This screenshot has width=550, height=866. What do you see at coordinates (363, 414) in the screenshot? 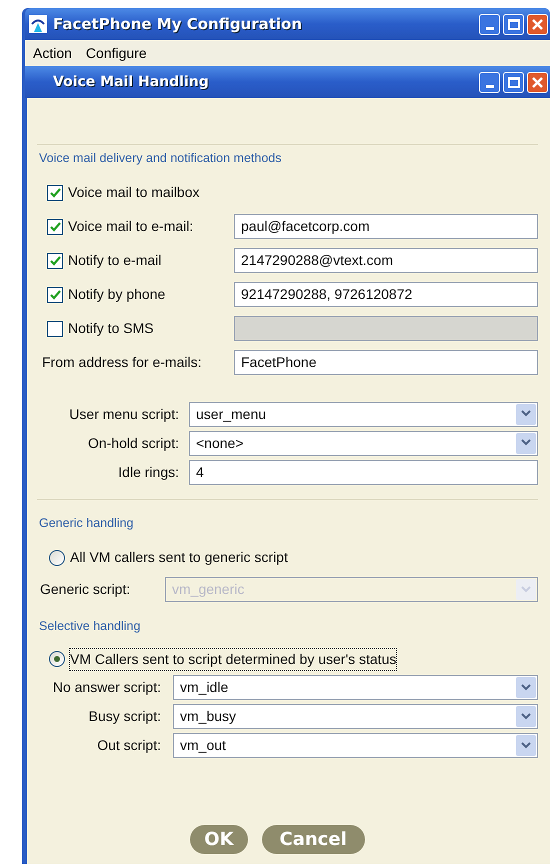
I see `dropdown: user_menu` at bounding box center [363, 414].